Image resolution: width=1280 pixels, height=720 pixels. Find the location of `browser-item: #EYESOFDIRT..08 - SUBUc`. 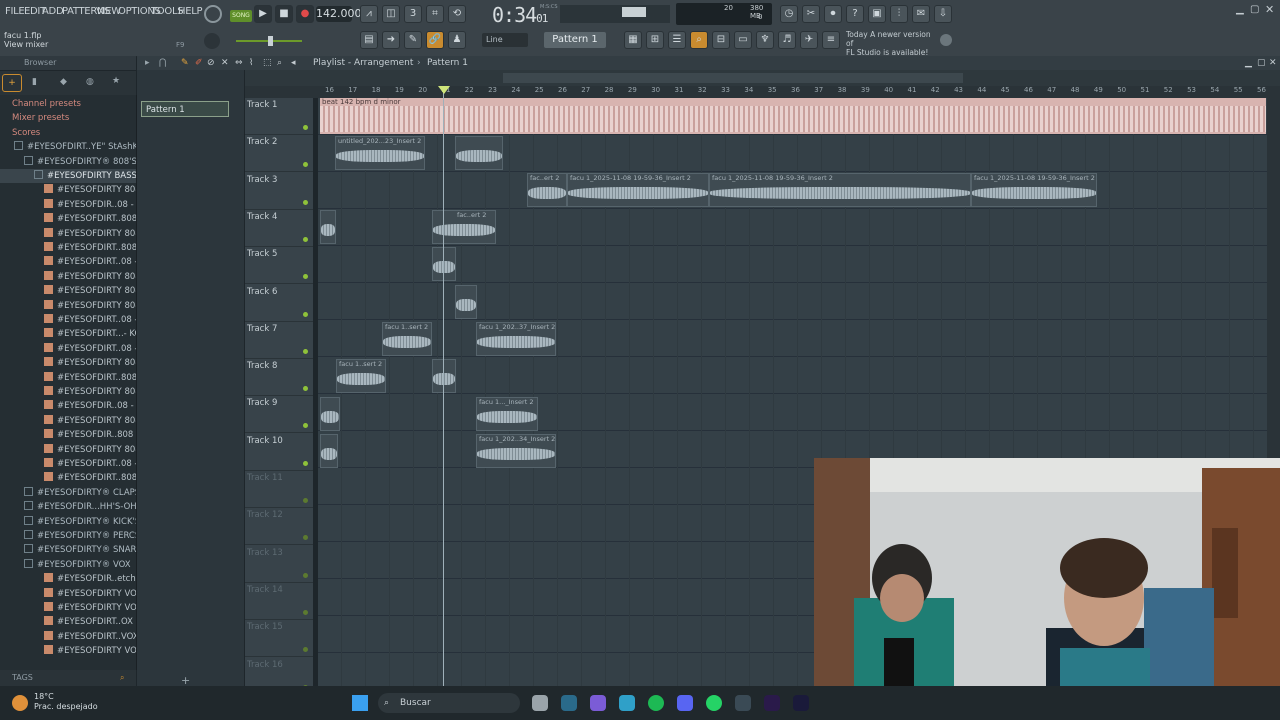

browser-item: #EYESOFDIRT..08 - SUBUc is located at coordinates (68, 464).